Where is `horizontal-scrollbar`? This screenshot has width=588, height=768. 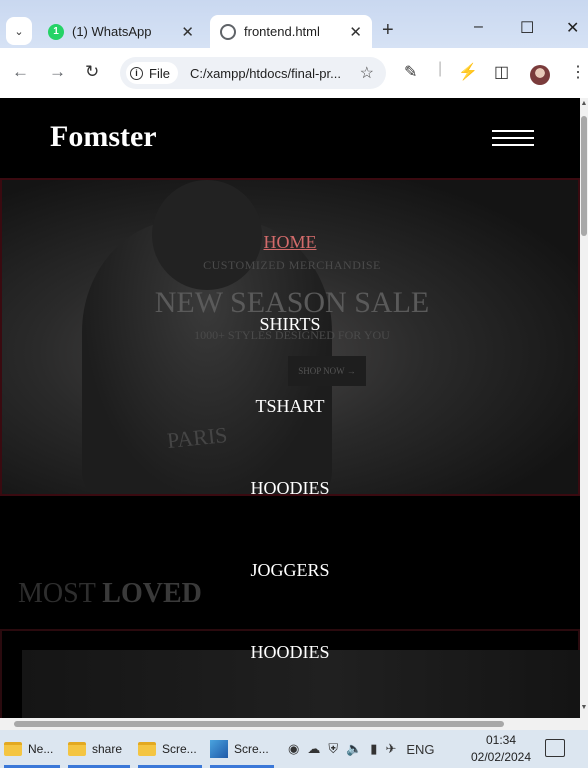
horizontal-scrollbar is located at coordinates (294, 724).